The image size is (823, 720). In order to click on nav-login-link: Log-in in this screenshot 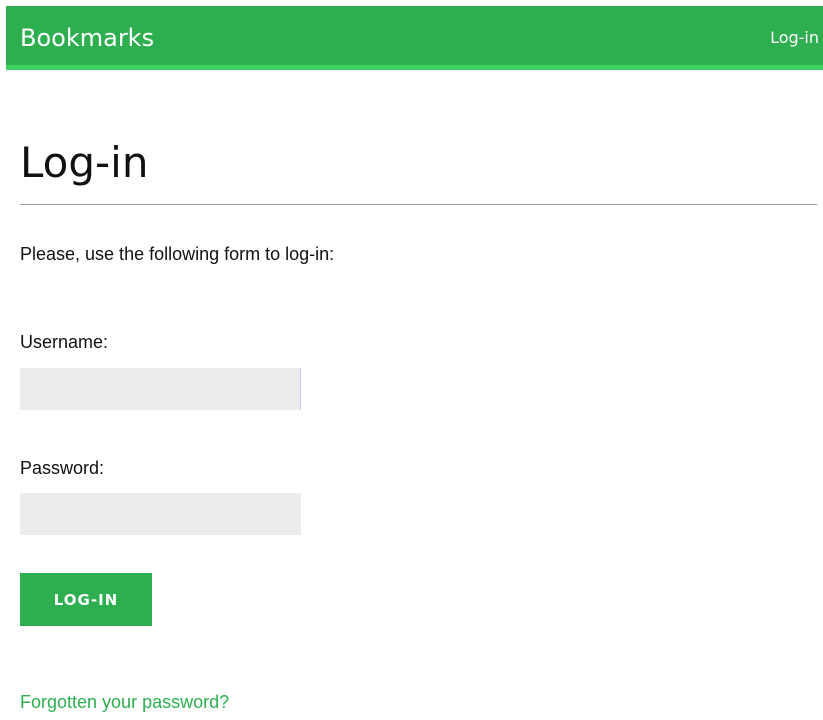, I will do `click(794, 37)`.